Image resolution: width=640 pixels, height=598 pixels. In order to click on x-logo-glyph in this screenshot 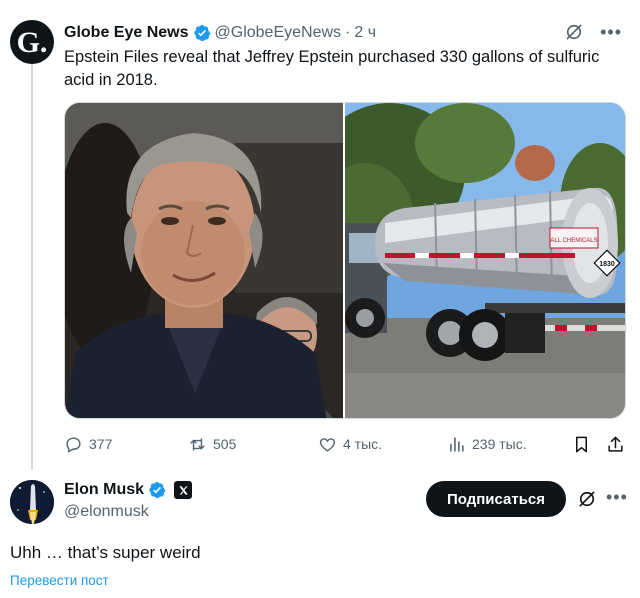, I will do `click(183, 490)`.